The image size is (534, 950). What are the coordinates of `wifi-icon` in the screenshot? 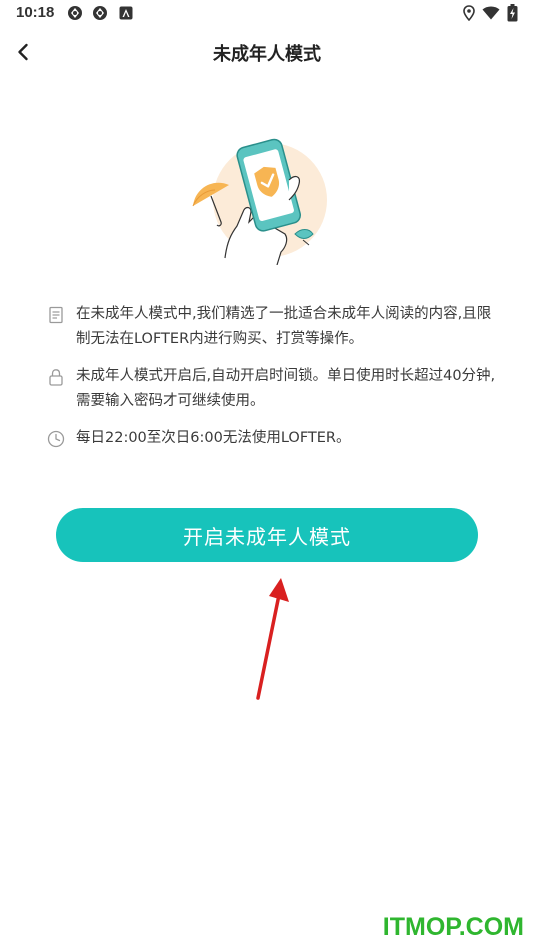 It's located at (491, 13).